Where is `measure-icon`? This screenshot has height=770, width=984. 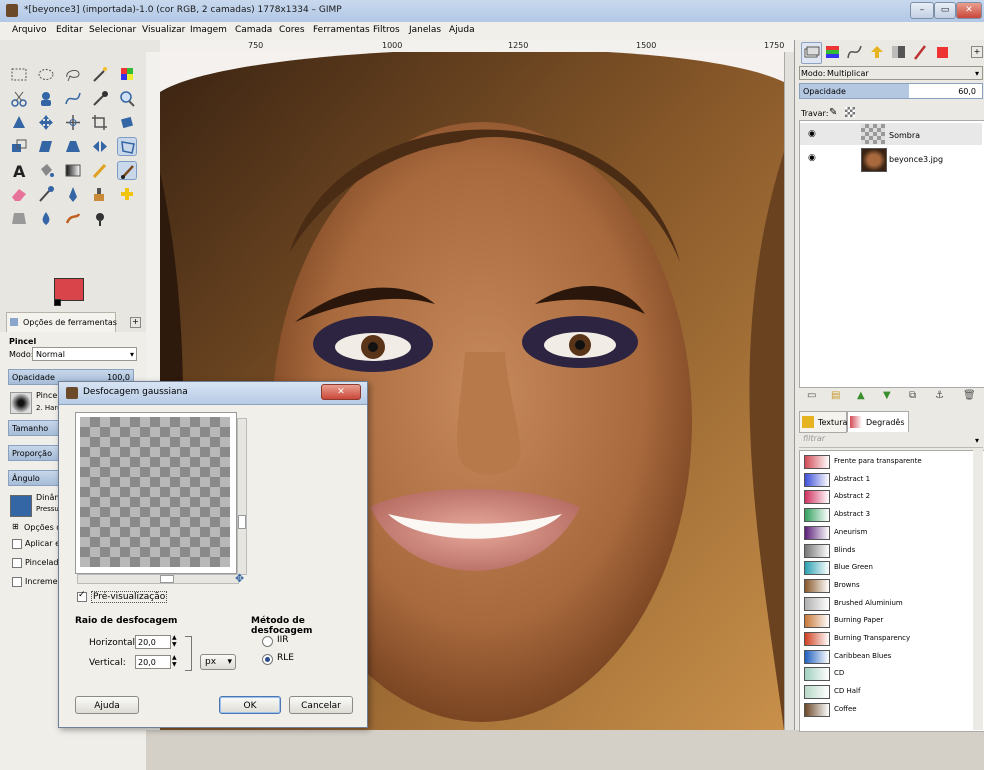 measure-icon is located at coordinates (19, 122).